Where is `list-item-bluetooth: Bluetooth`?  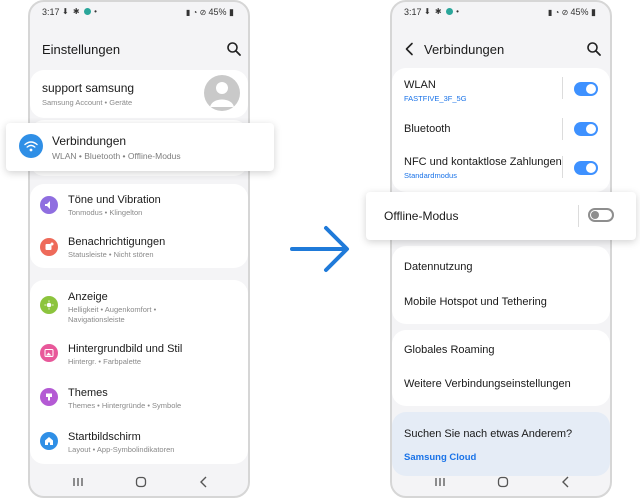
list-item-bluetooth: Bluetooth is located at coordinates (501, 129).